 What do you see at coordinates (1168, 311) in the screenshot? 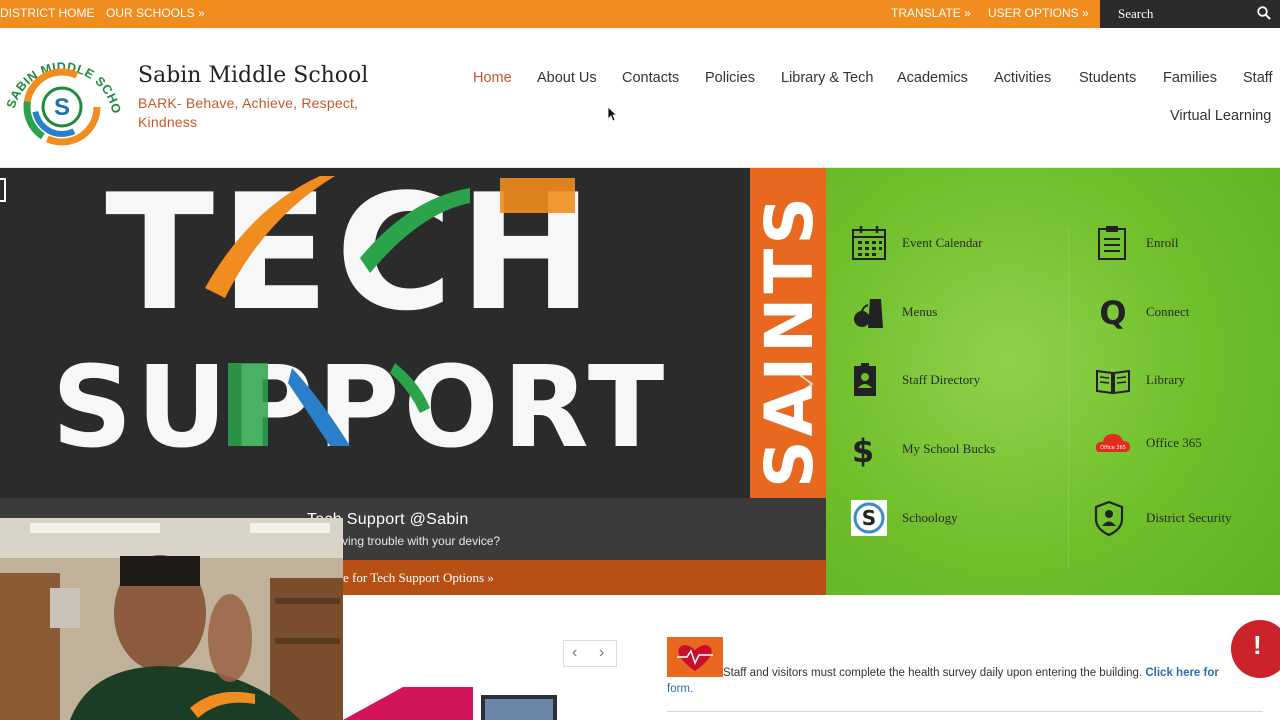
I see `quick-link-label: Connect` at bounding box center [1168, 311].